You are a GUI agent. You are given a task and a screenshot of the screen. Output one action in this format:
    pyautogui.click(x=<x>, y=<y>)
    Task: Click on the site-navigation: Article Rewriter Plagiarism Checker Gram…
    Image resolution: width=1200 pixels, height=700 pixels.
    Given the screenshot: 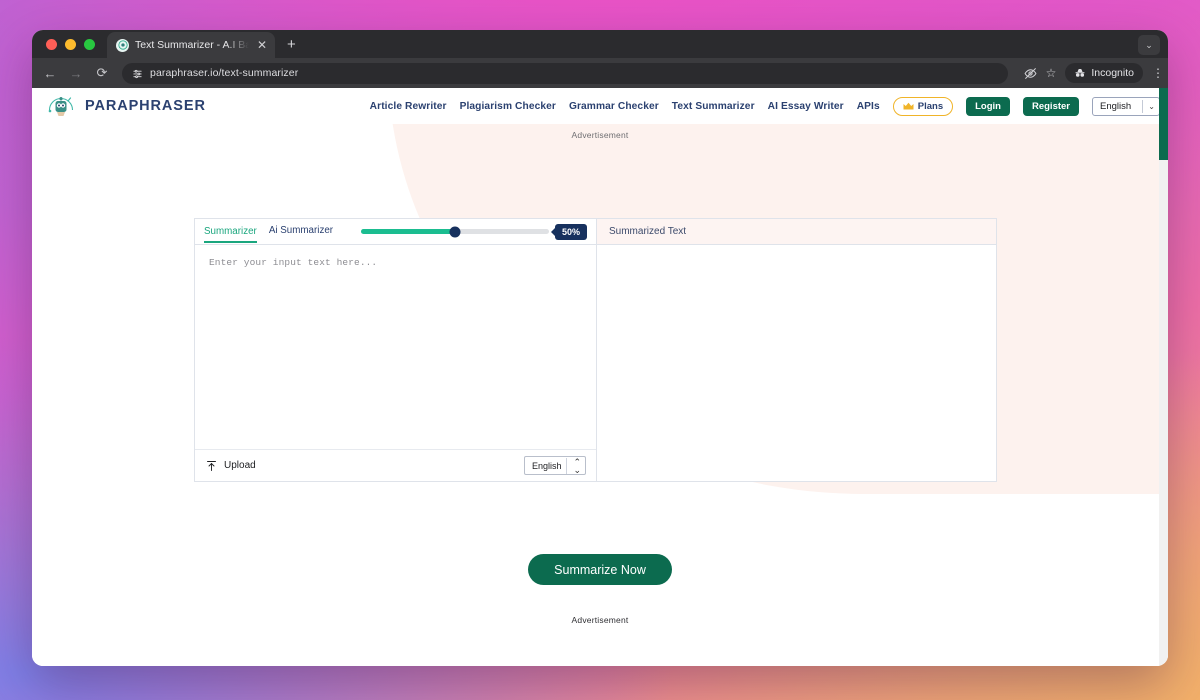 What is the action you would take?
    pyautogui.click(x=765, y=106)
    